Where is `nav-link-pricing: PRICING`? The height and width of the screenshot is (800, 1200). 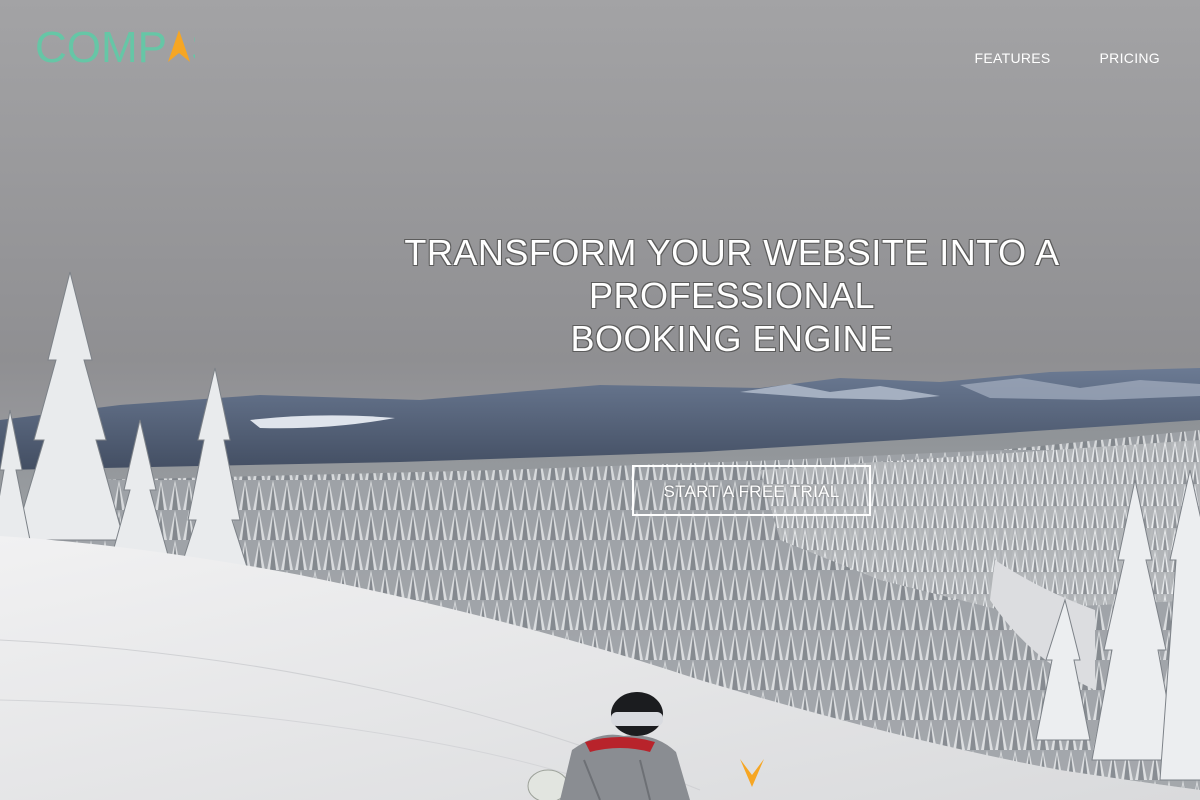
nav-link-pricing: PRICING is located at coordinates (1130, 58).